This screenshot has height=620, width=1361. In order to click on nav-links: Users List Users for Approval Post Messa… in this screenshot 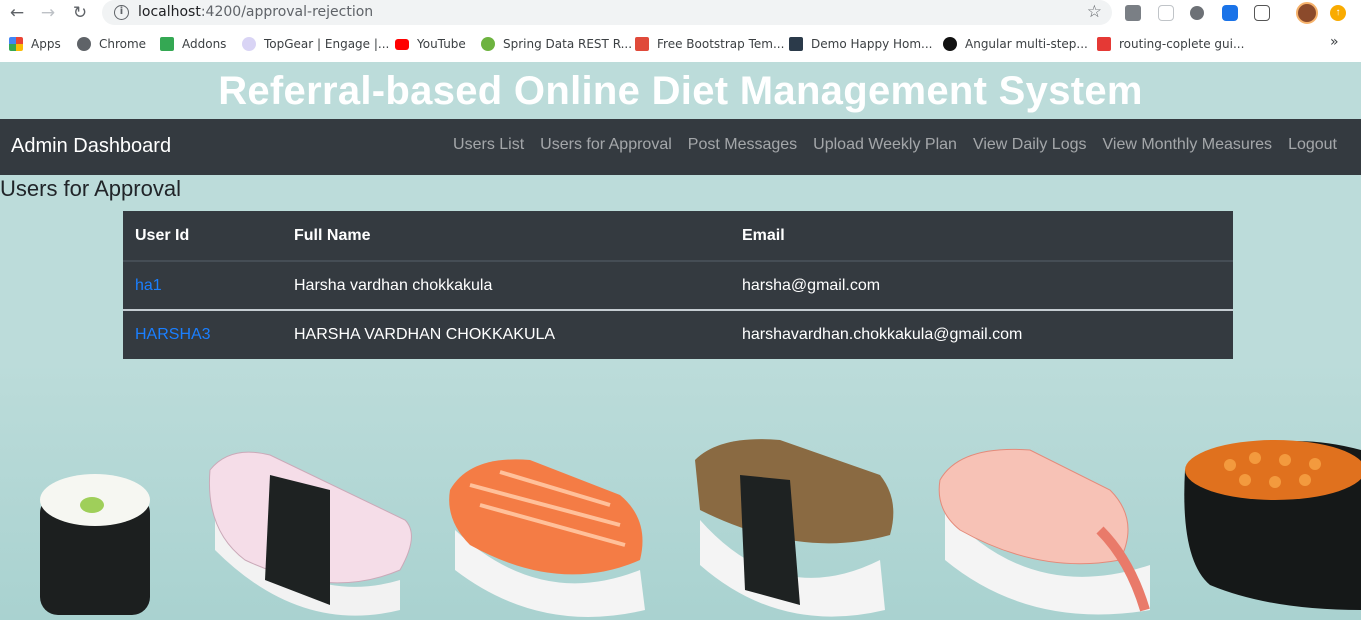, I will do `click(895, 145)`.